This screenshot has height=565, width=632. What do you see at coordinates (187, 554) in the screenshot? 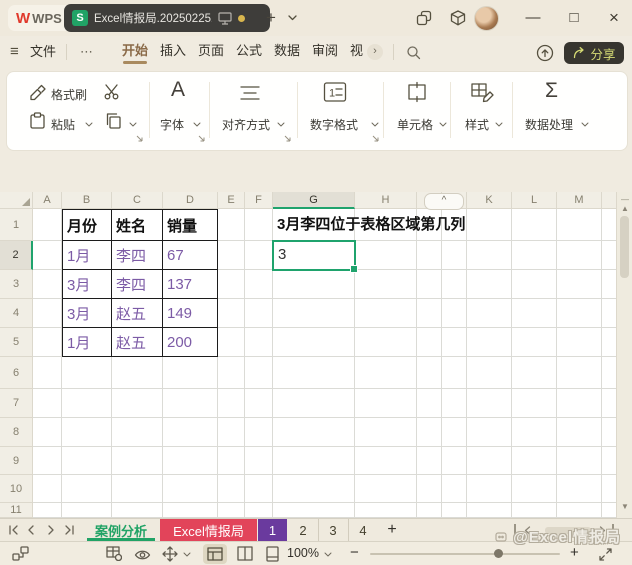
I see `move-dropdown-chevron` at bounding box center [187, 554].